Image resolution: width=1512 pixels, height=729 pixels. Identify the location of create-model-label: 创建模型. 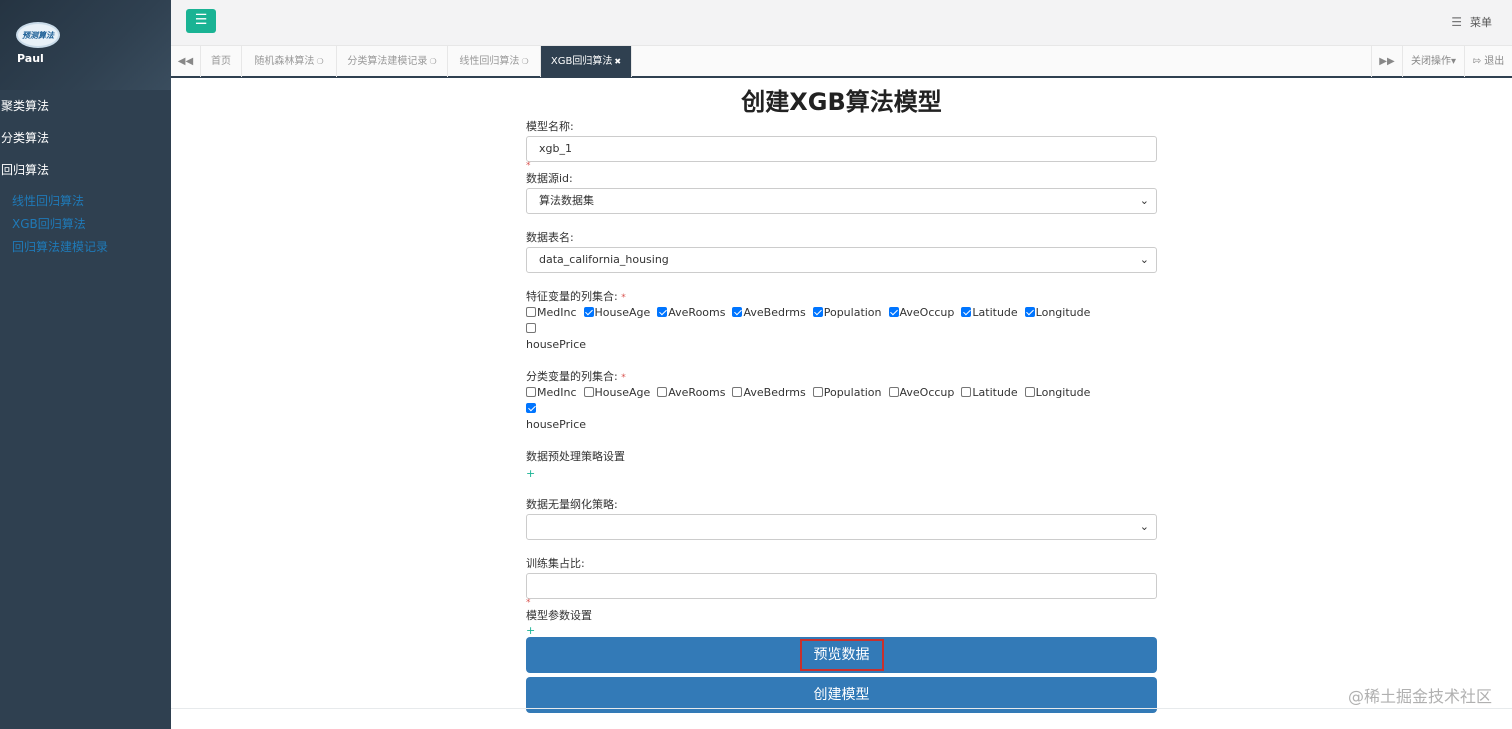
(841, 695).